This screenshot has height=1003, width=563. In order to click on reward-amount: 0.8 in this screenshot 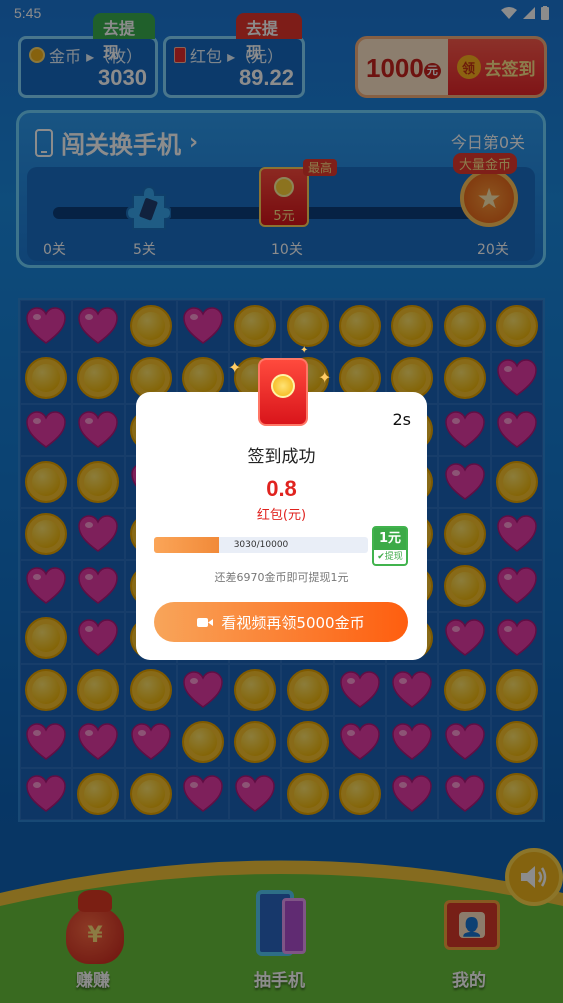, I will do `click(281, 488)`.